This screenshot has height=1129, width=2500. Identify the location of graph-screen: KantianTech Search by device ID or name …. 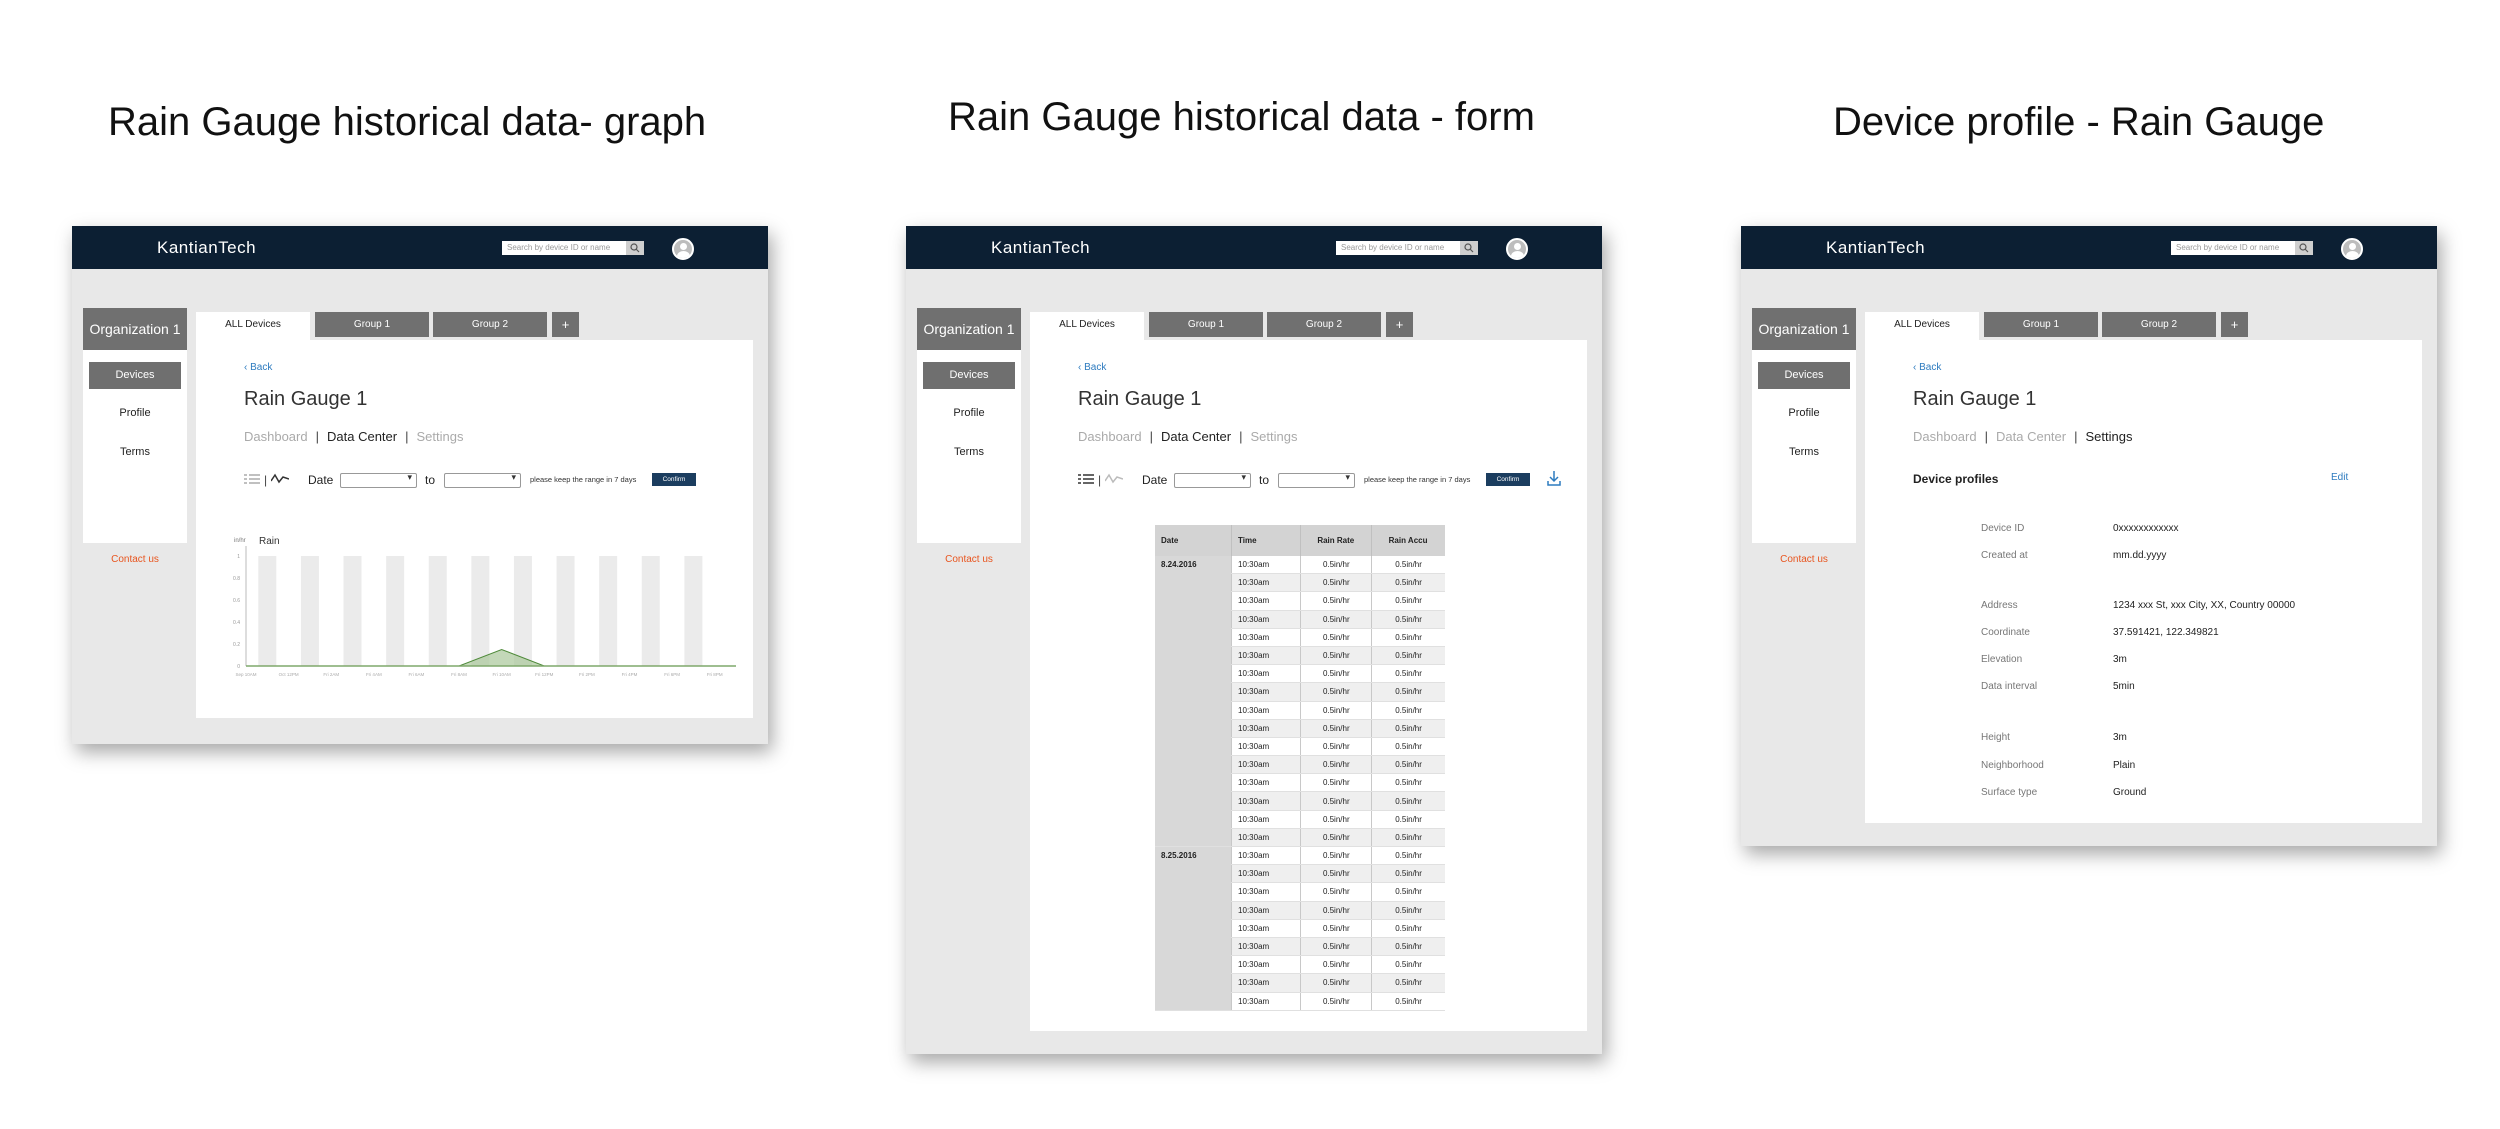
(420, 485).